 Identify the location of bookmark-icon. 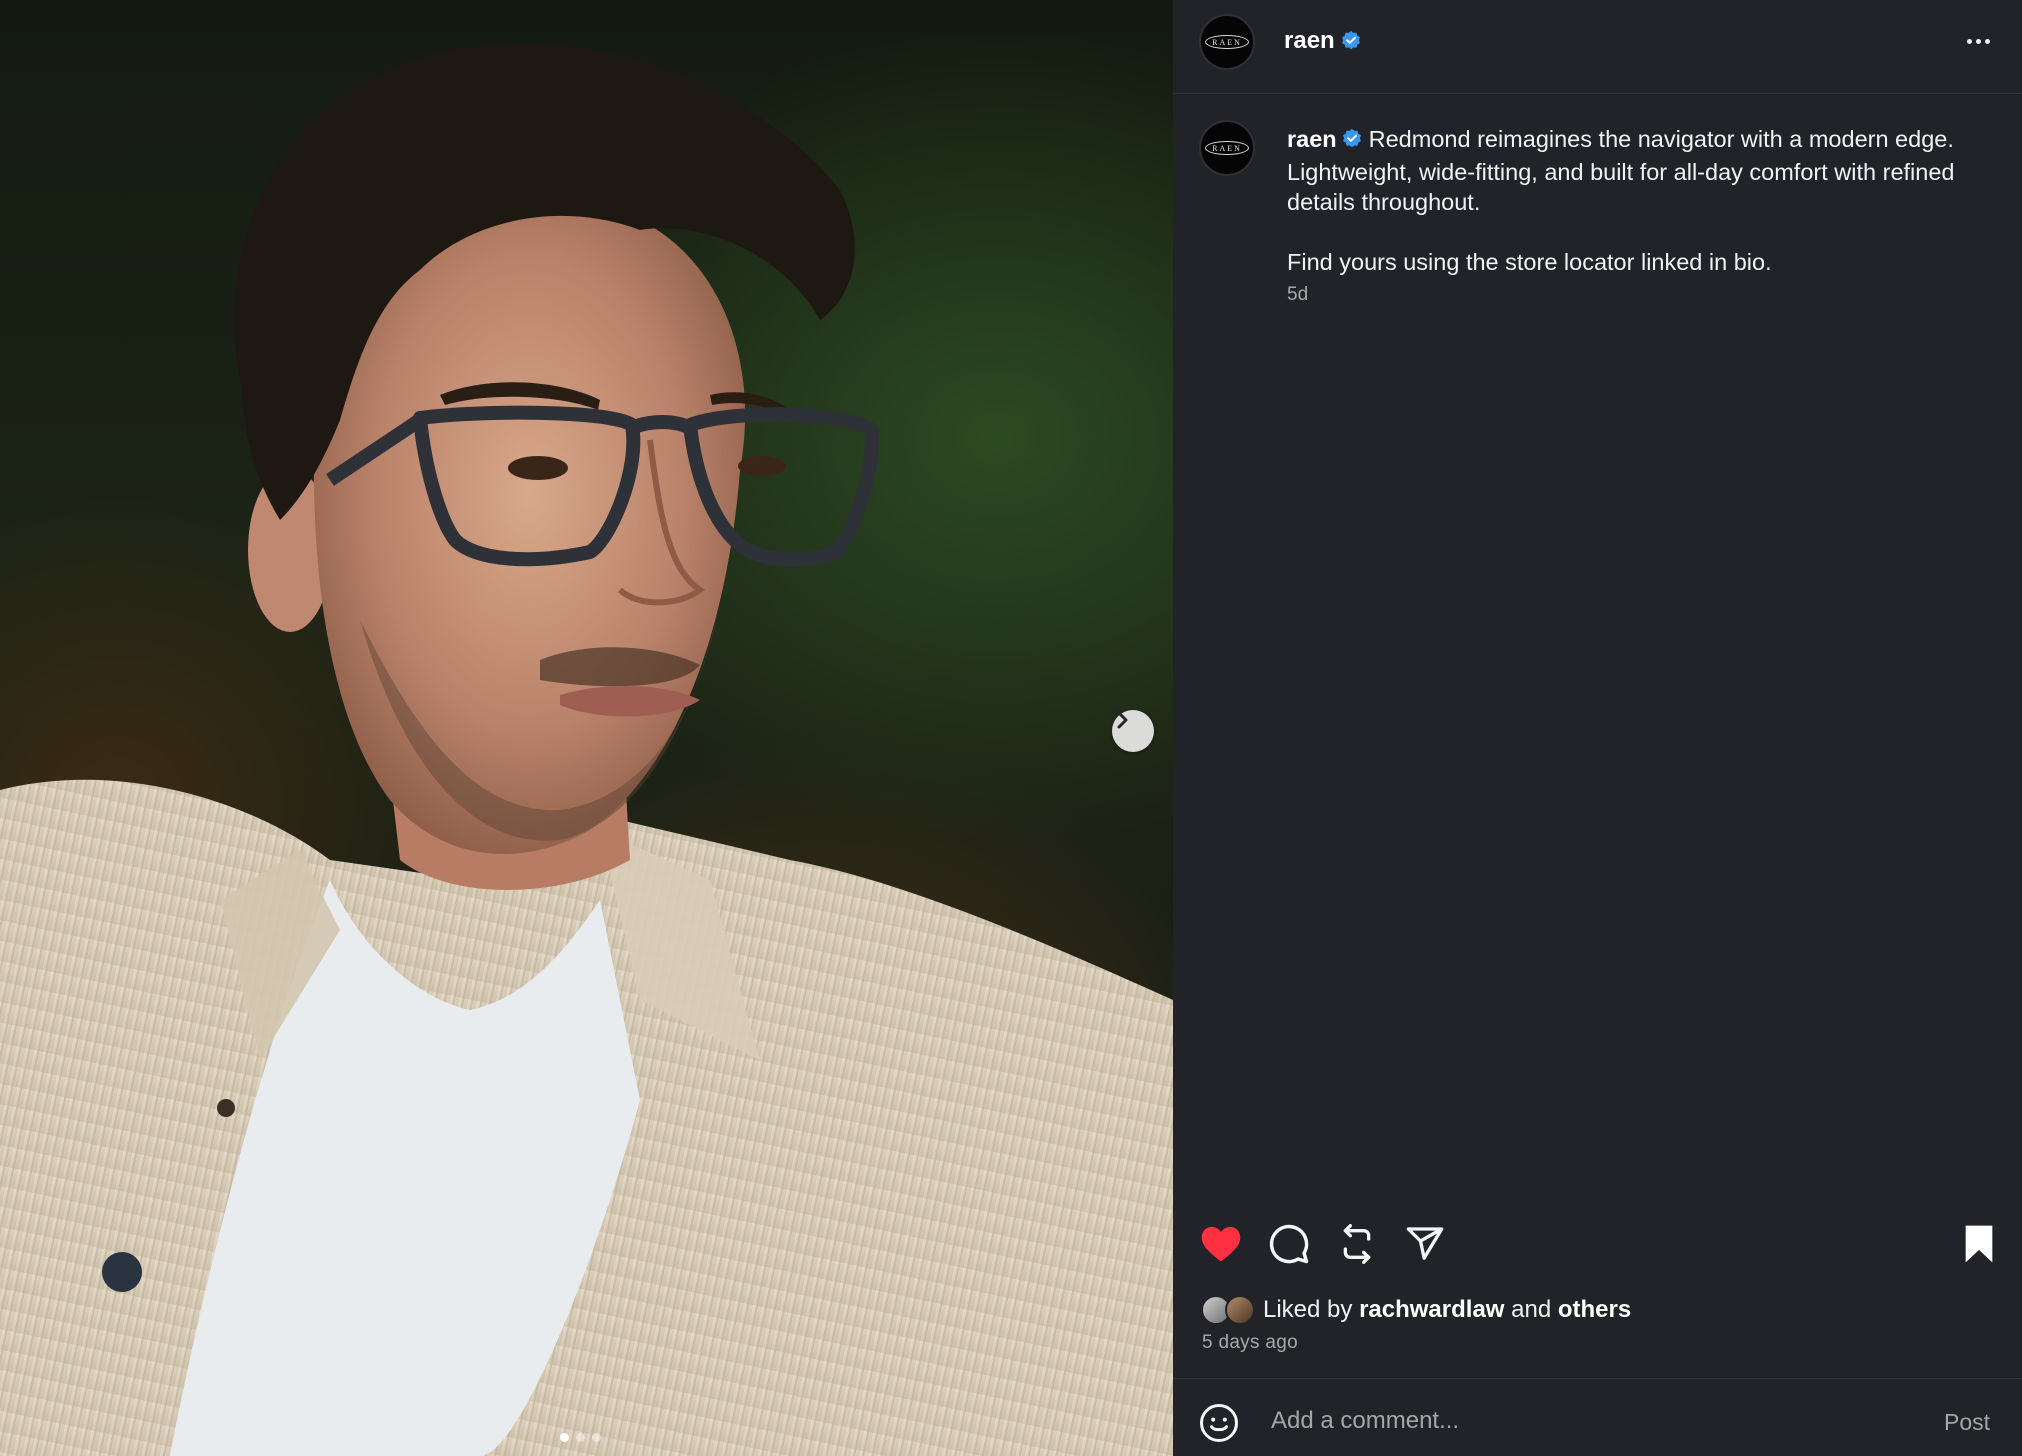
(1979, 1244).